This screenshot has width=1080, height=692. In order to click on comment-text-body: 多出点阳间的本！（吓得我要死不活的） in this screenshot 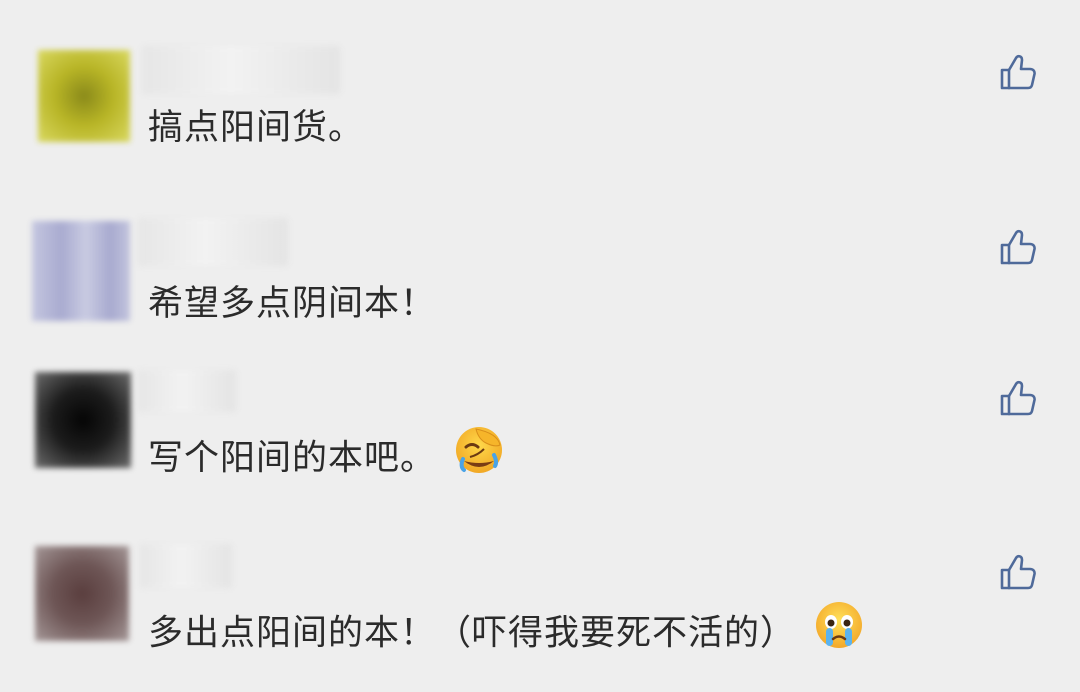, I will do `click(472, 633)`.